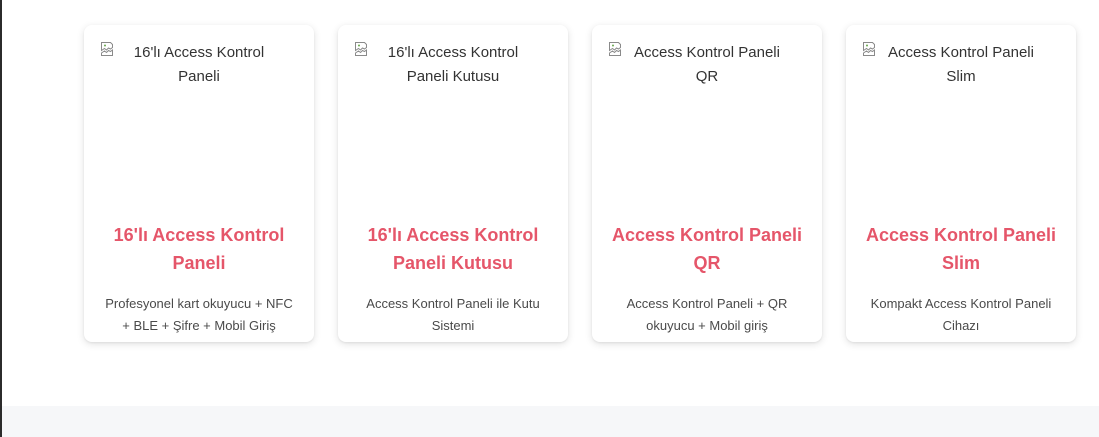 Image resolution: width=1099 pixels, height=437 pixels. I want to click on product-title: 16'lı Access Kontrol Paneli Kutusu, so click(453, 249).